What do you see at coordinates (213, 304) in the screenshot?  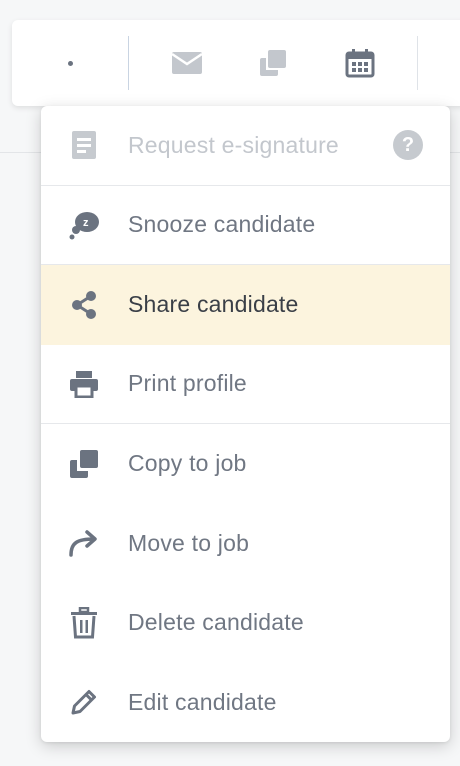 I see `menu-item-label: Share candidate` at bounding box center [213, 304].